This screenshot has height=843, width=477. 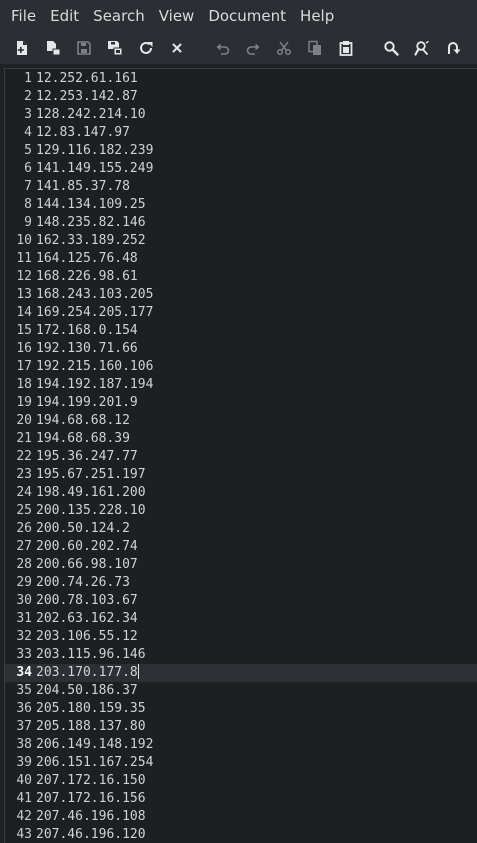 What do you see at coordinates (94, 367) in the screenshot?
I see `line-text: 192.215.160.106` at bounding box center [94, 367].